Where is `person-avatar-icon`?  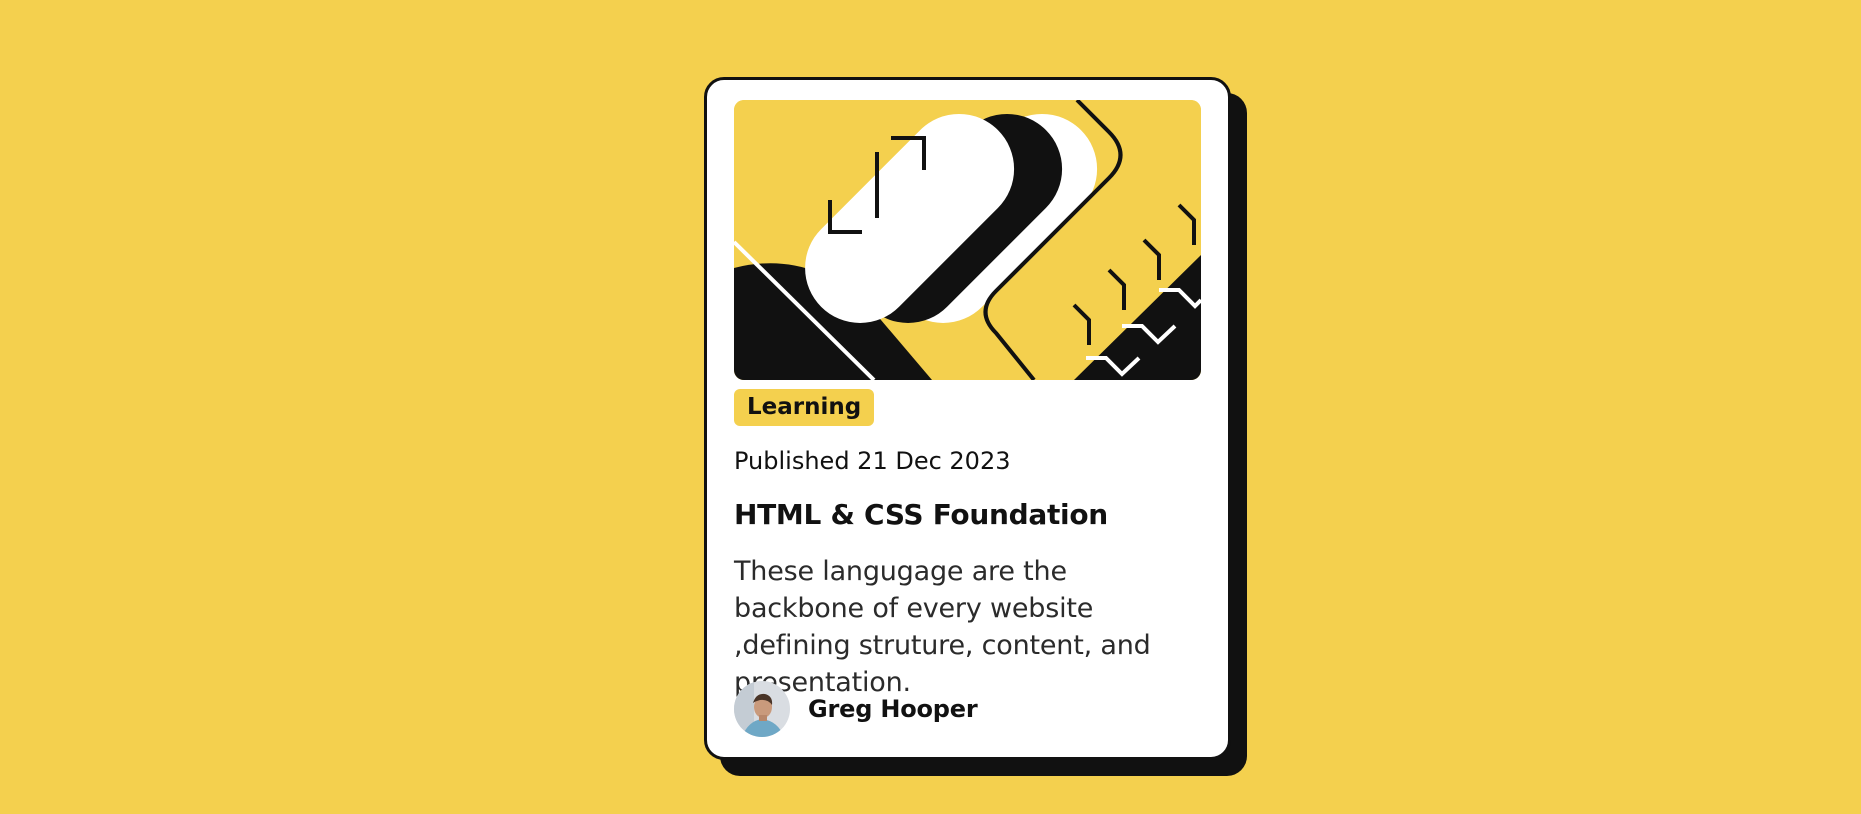 person-avatar-icon is located at coordinates (762, 709).